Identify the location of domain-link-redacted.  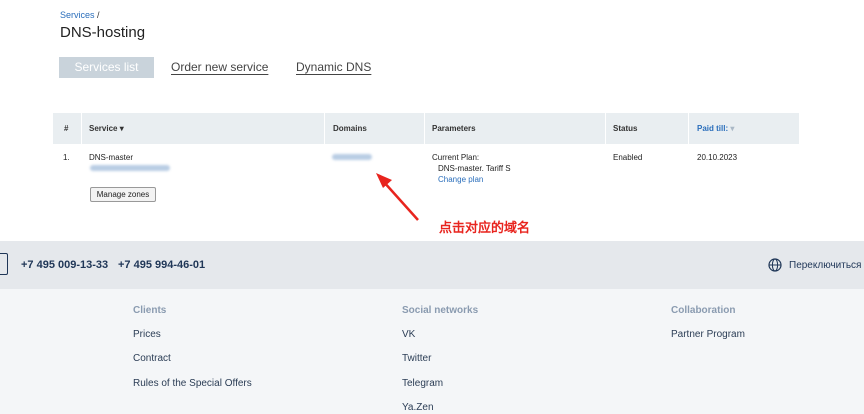
(352, 157).